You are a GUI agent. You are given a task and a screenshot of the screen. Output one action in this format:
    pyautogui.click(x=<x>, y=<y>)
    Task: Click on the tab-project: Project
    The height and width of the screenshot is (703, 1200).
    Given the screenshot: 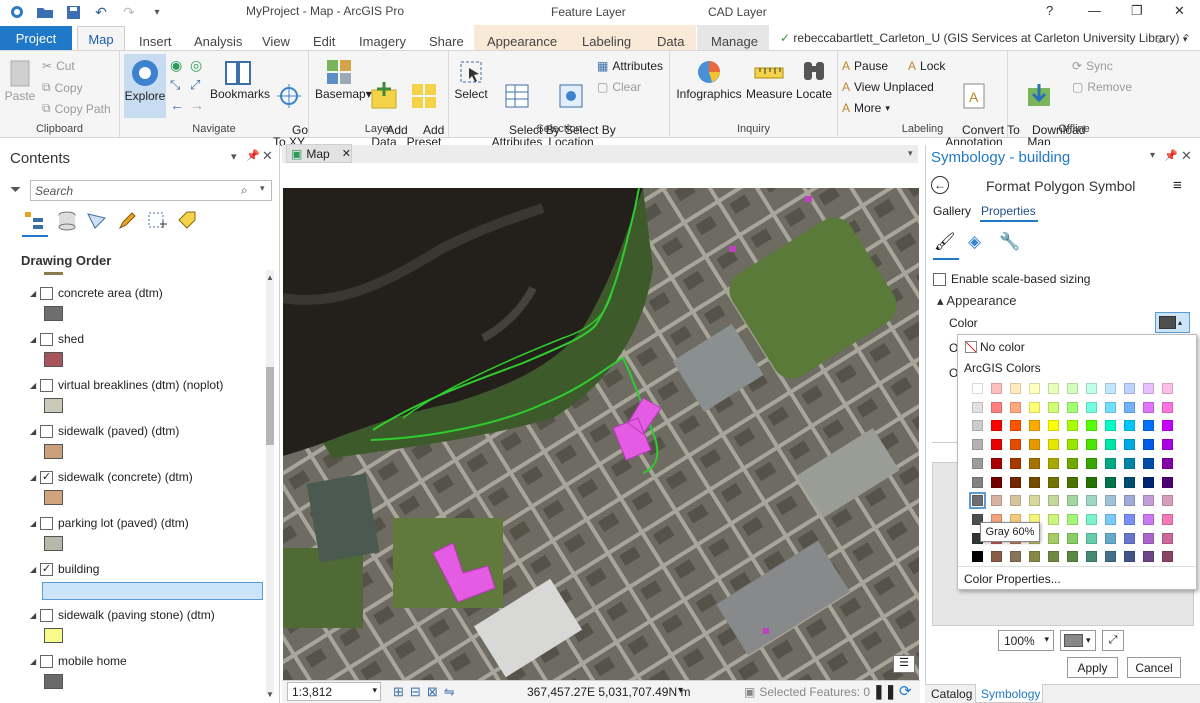 What is the action you would take?
    pyautogui.click(x=36, y=38)
    